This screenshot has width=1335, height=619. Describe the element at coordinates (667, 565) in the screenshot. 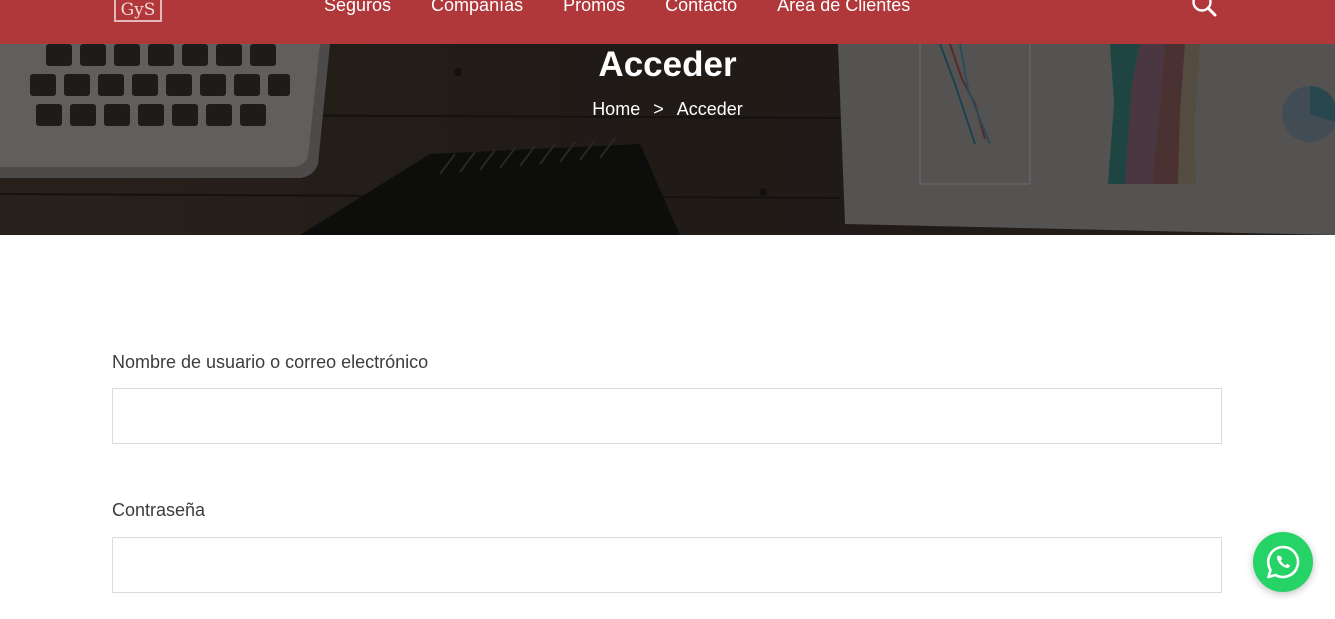

I see `password-input` at that location.